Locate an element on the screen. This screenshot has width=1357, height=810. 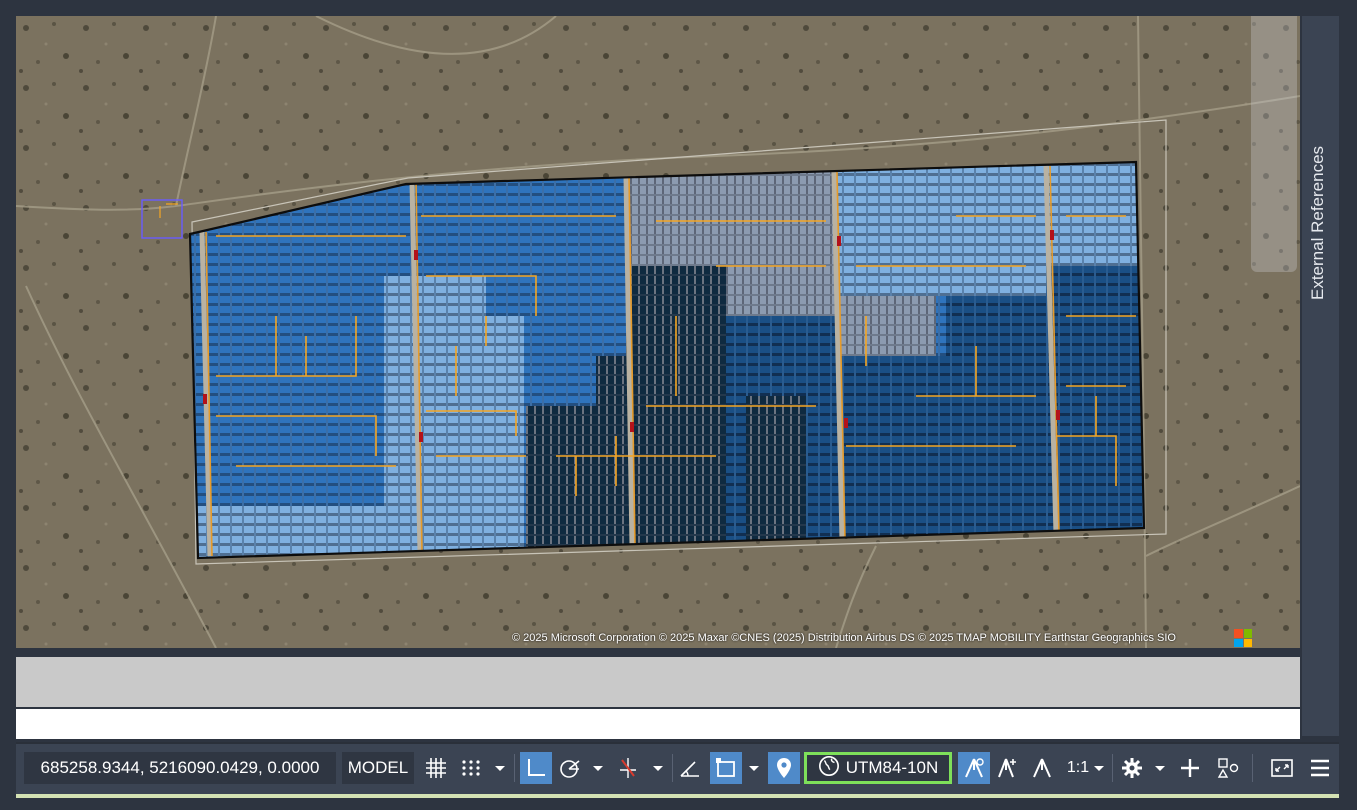
annotation-scale-icon is located at coordinates (1042, 768).